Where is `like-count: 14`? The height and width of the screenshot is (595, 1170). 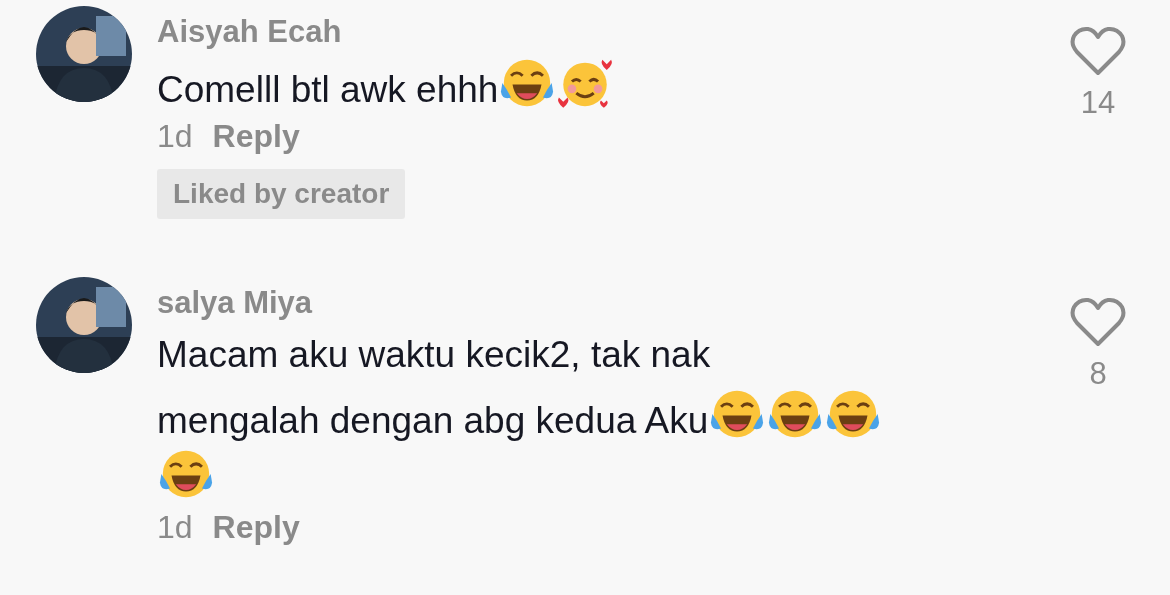
like-count: 14 is located at coordinates (1098, 103).